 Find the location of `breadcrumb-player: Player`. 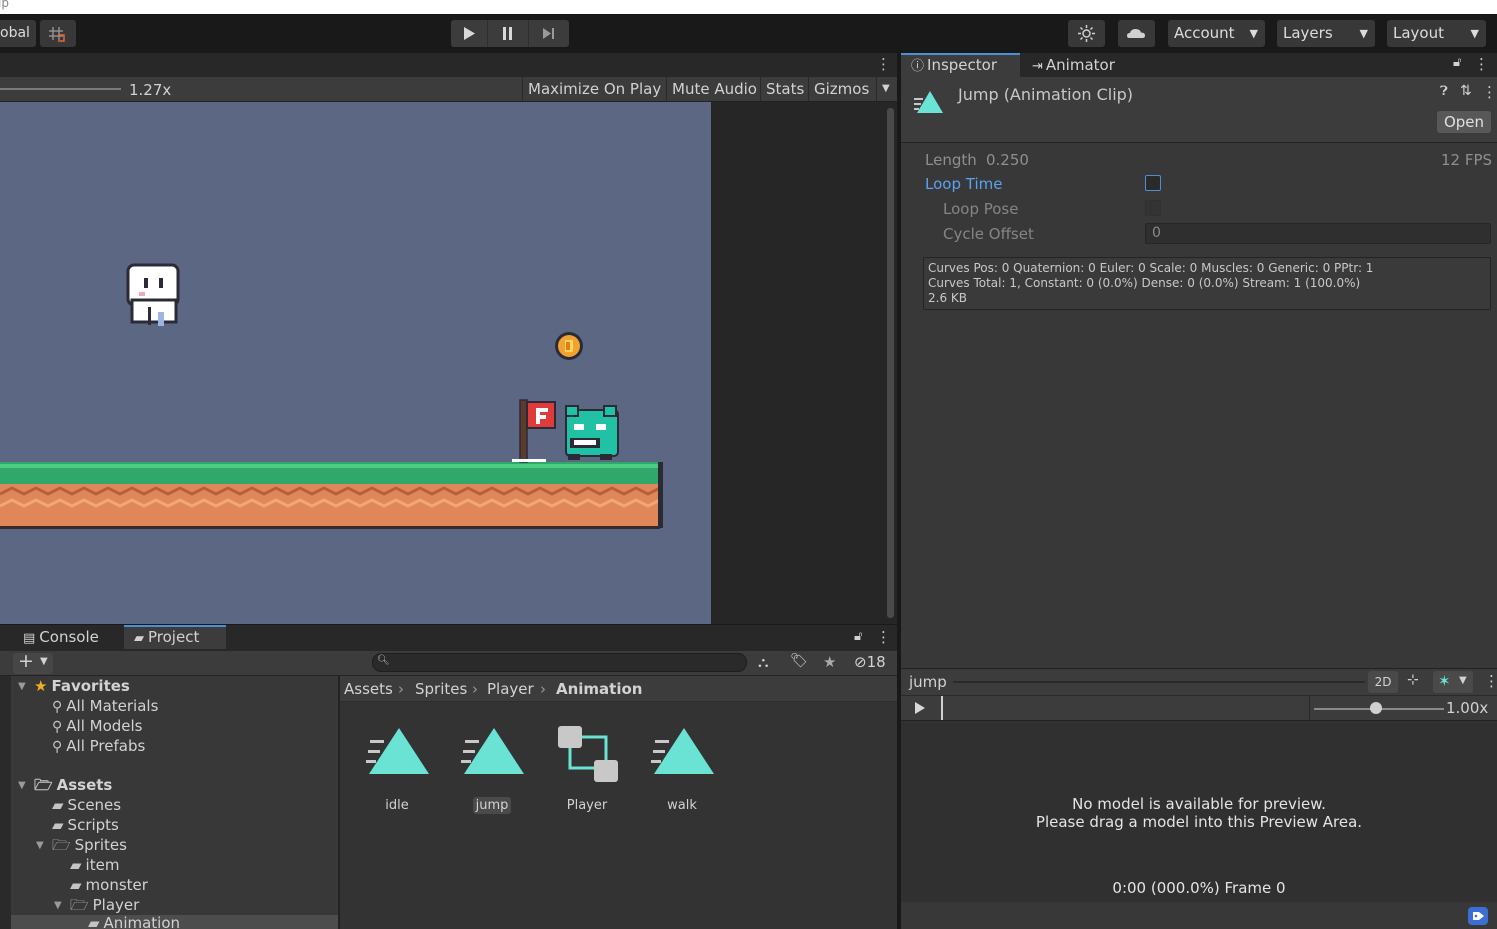

breadcrumb-player: Player is located at coordinates (510, 689).